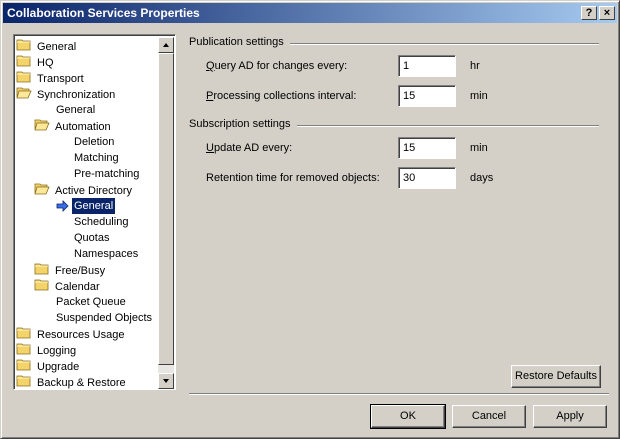  Describe the element at coordinates (103, 13) in the screenshot. I see `window-title: Collaboration Services Properties` at that location.